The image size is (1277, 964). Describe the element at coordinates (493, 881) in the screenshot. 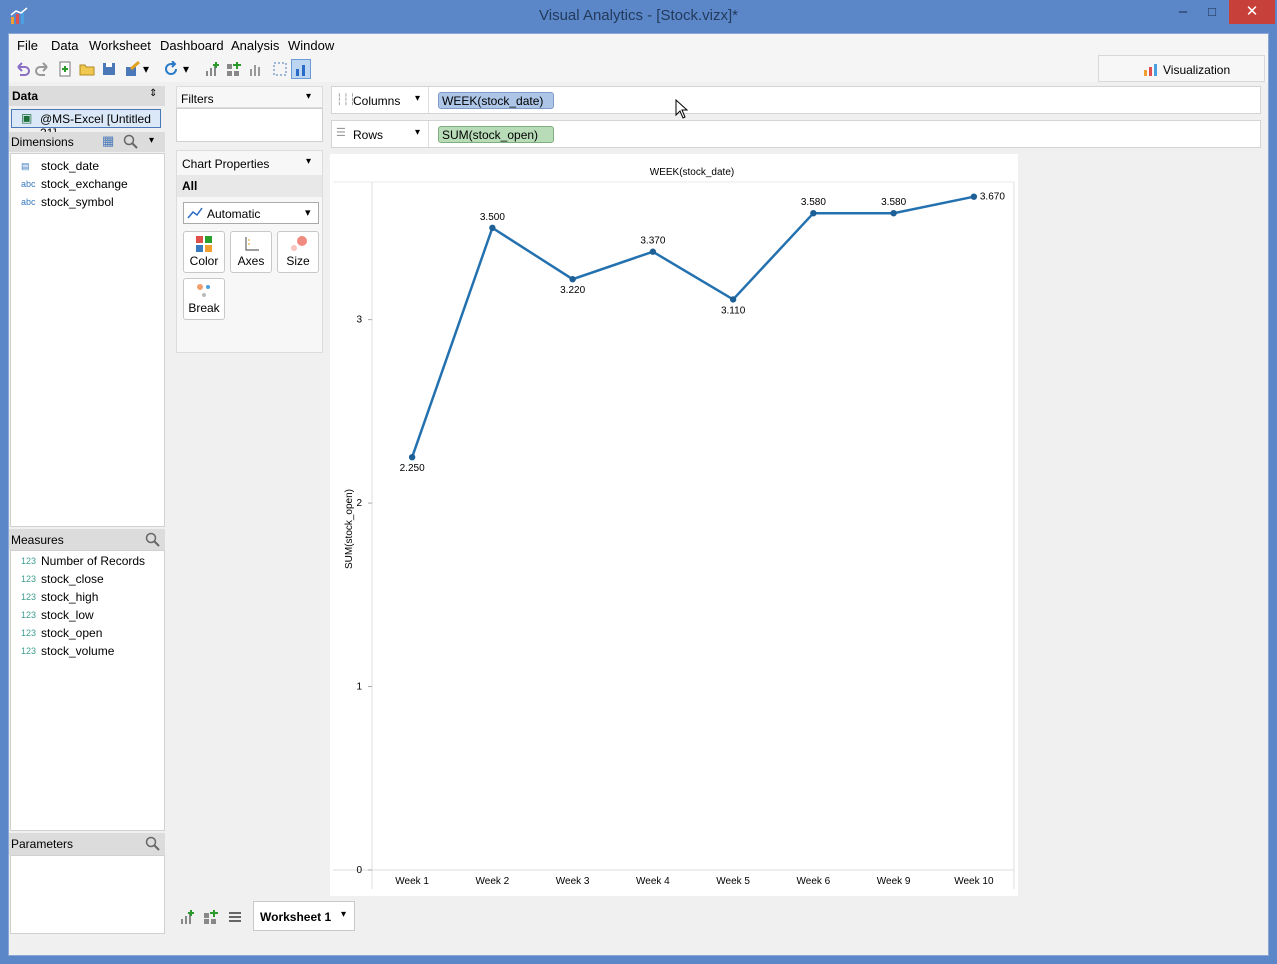

I see `x-tick-label: Week 2` at that location.